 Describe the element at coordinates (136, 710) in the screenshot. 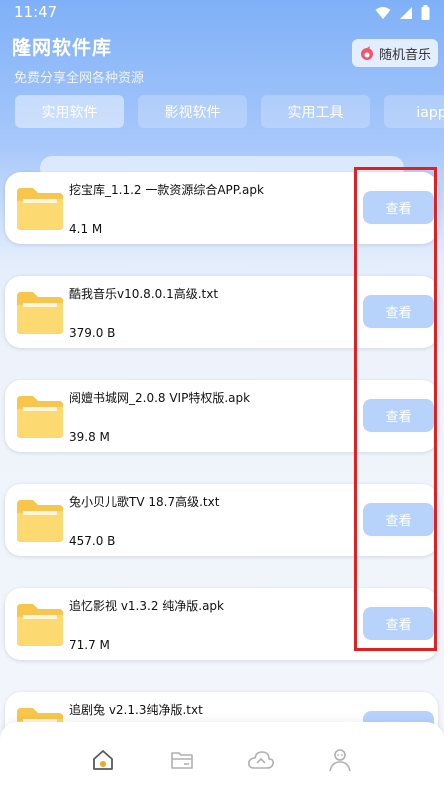

I see `file-name: 追剧兔 v2.1.3纯净版.txt` at that location.